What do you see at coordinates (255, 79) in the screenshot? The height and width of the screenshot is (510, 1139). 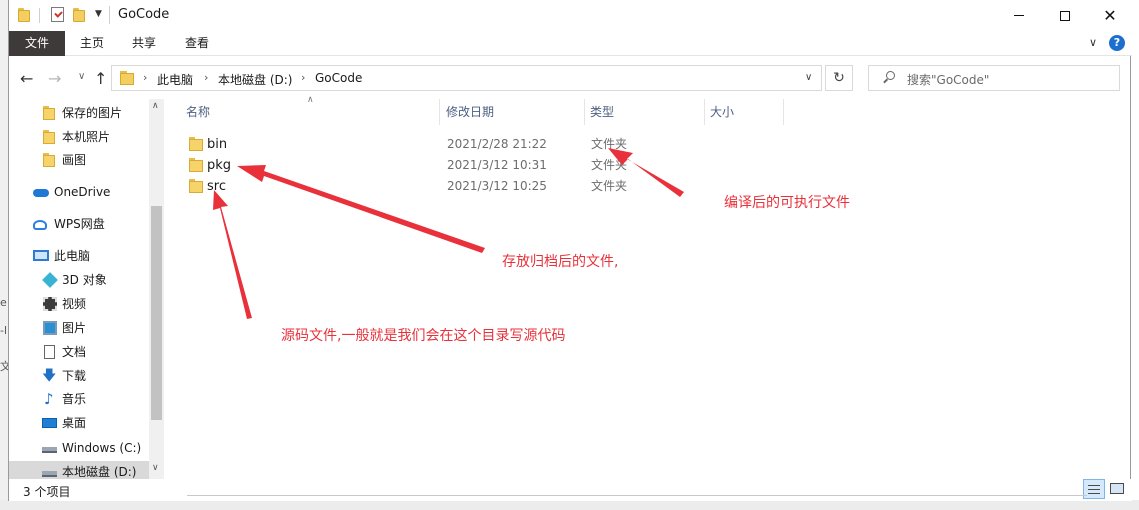 I see `breadcrumb-drive-d: 本地磁盘 (D:)` at bounding box center [255, 79].